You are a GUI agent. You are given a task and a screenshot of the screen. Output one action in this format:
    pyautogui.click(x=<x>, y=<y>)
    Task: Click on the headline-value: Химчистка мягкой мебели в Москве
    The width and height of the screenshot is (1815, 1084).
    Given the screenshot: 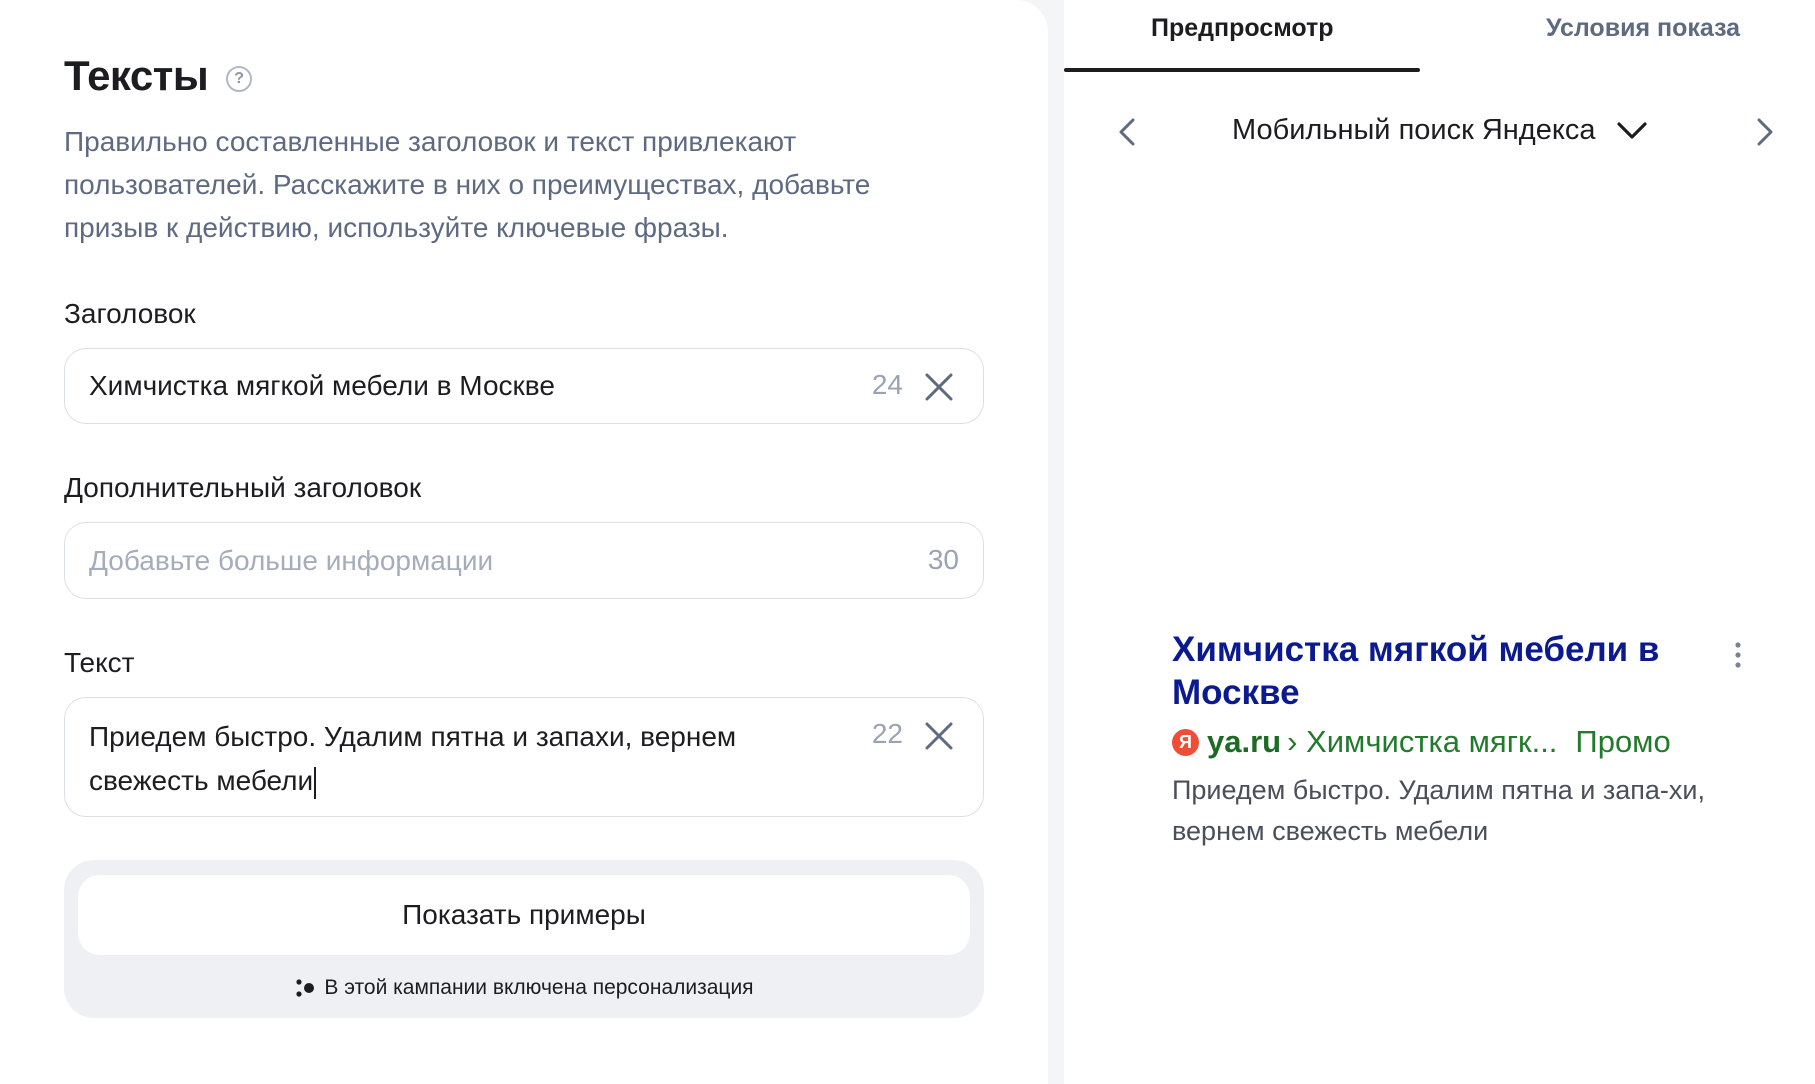 What is the action you would take?
    pyautogui.click(x=461, y=386)
    